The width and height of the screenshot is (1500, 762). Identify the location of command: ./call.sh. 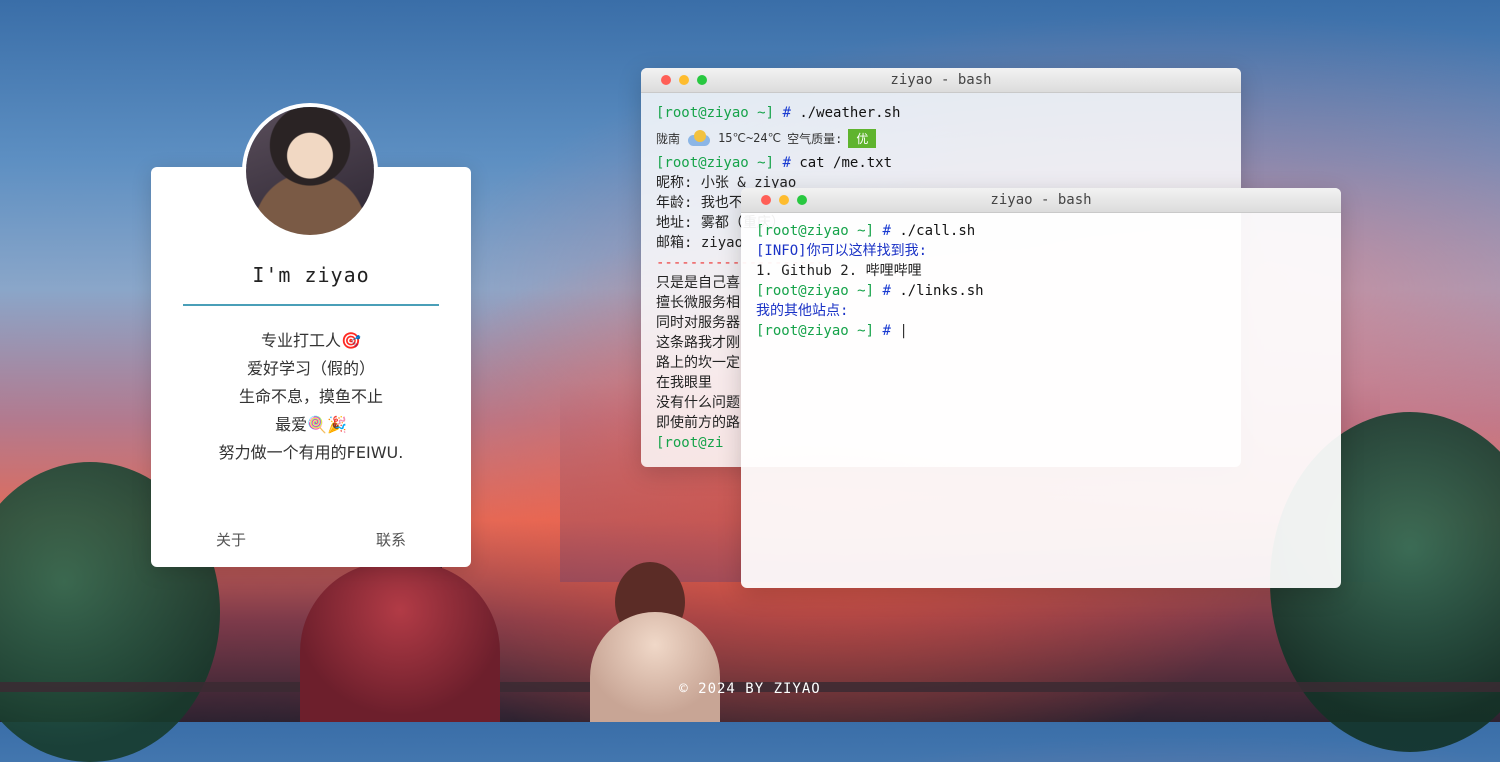
(937, 231).